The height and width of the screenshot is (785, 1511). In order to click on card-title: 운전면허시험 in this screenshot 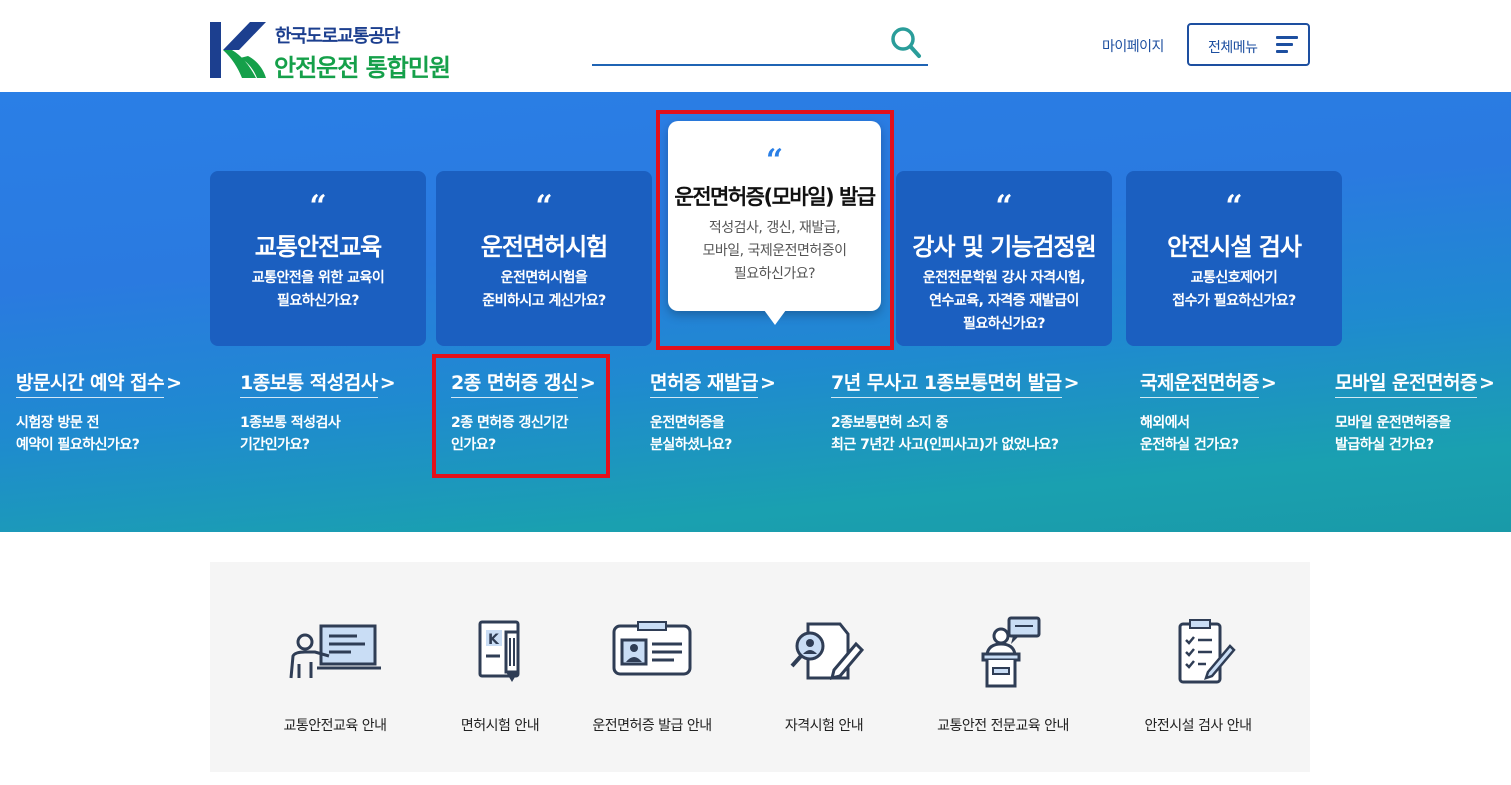, I will do `click(544, 247)`.